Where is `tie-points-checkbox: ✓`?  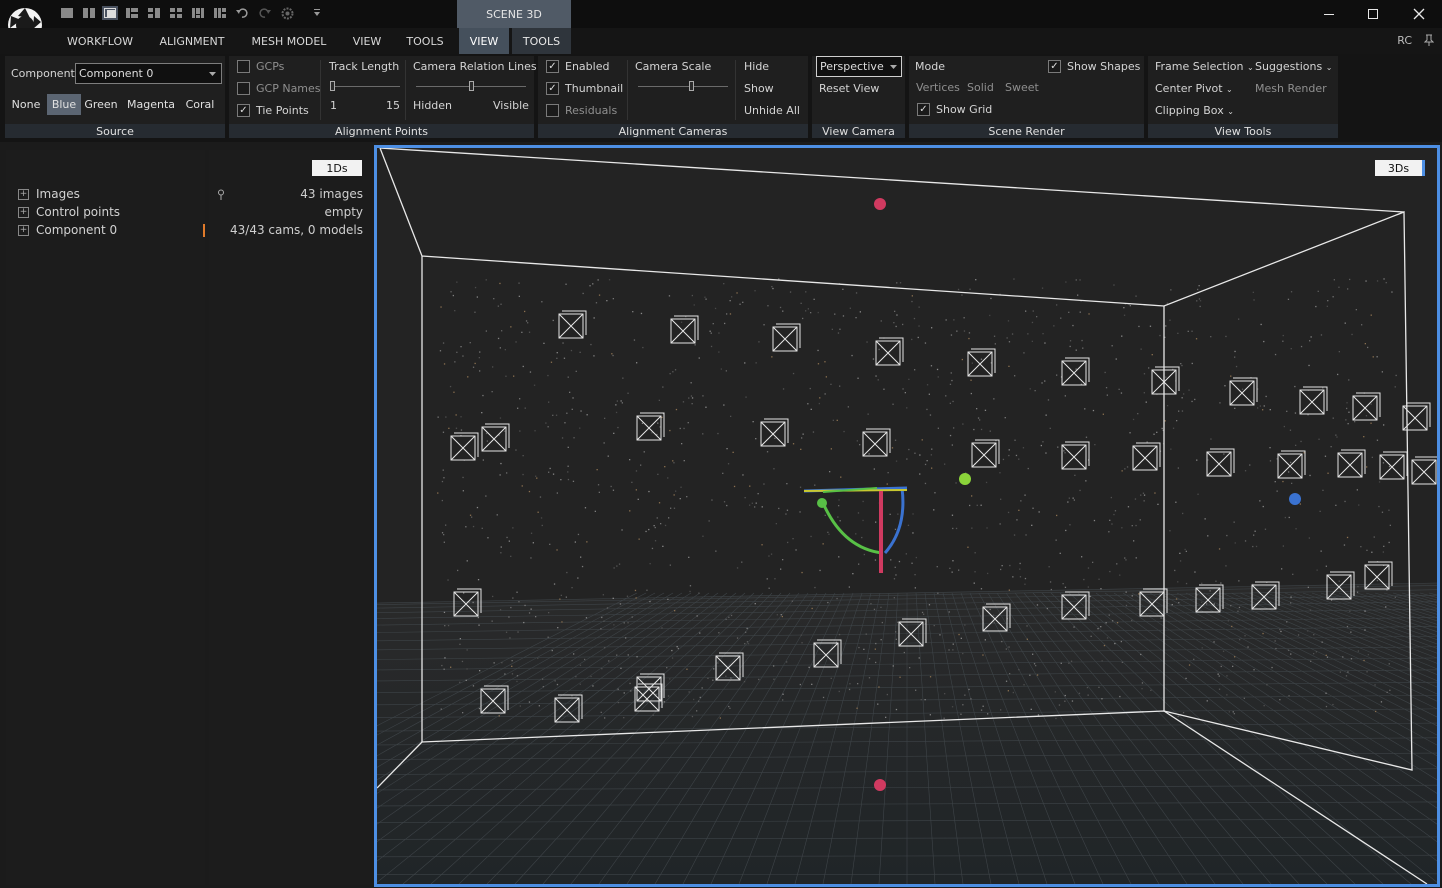
tie-points-checkbox: ✓ is located at coordinates (243, 110).